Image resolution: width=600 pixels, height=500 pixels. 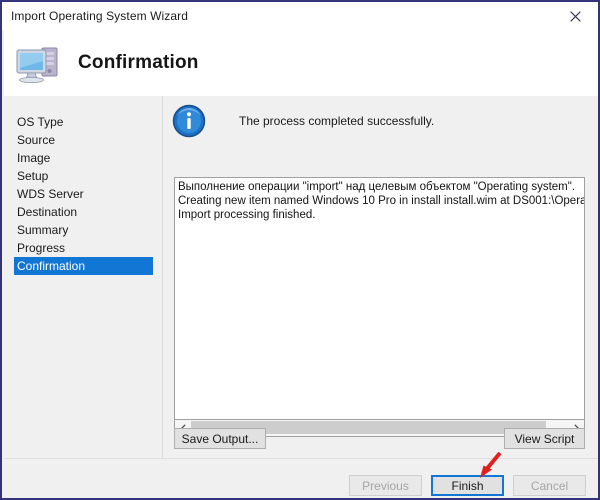 I want to click on log-line: Import processing finished., so click(x=247, y=215).